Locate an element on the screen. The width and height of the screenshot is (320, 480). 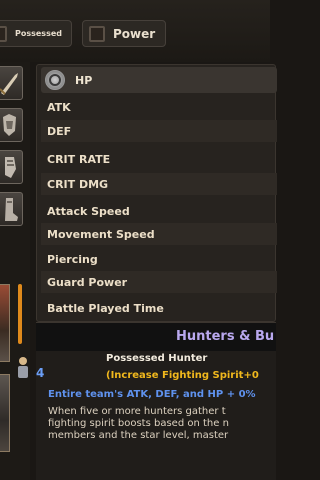
hunter-count: 4 is located at coordinates (40, 373).